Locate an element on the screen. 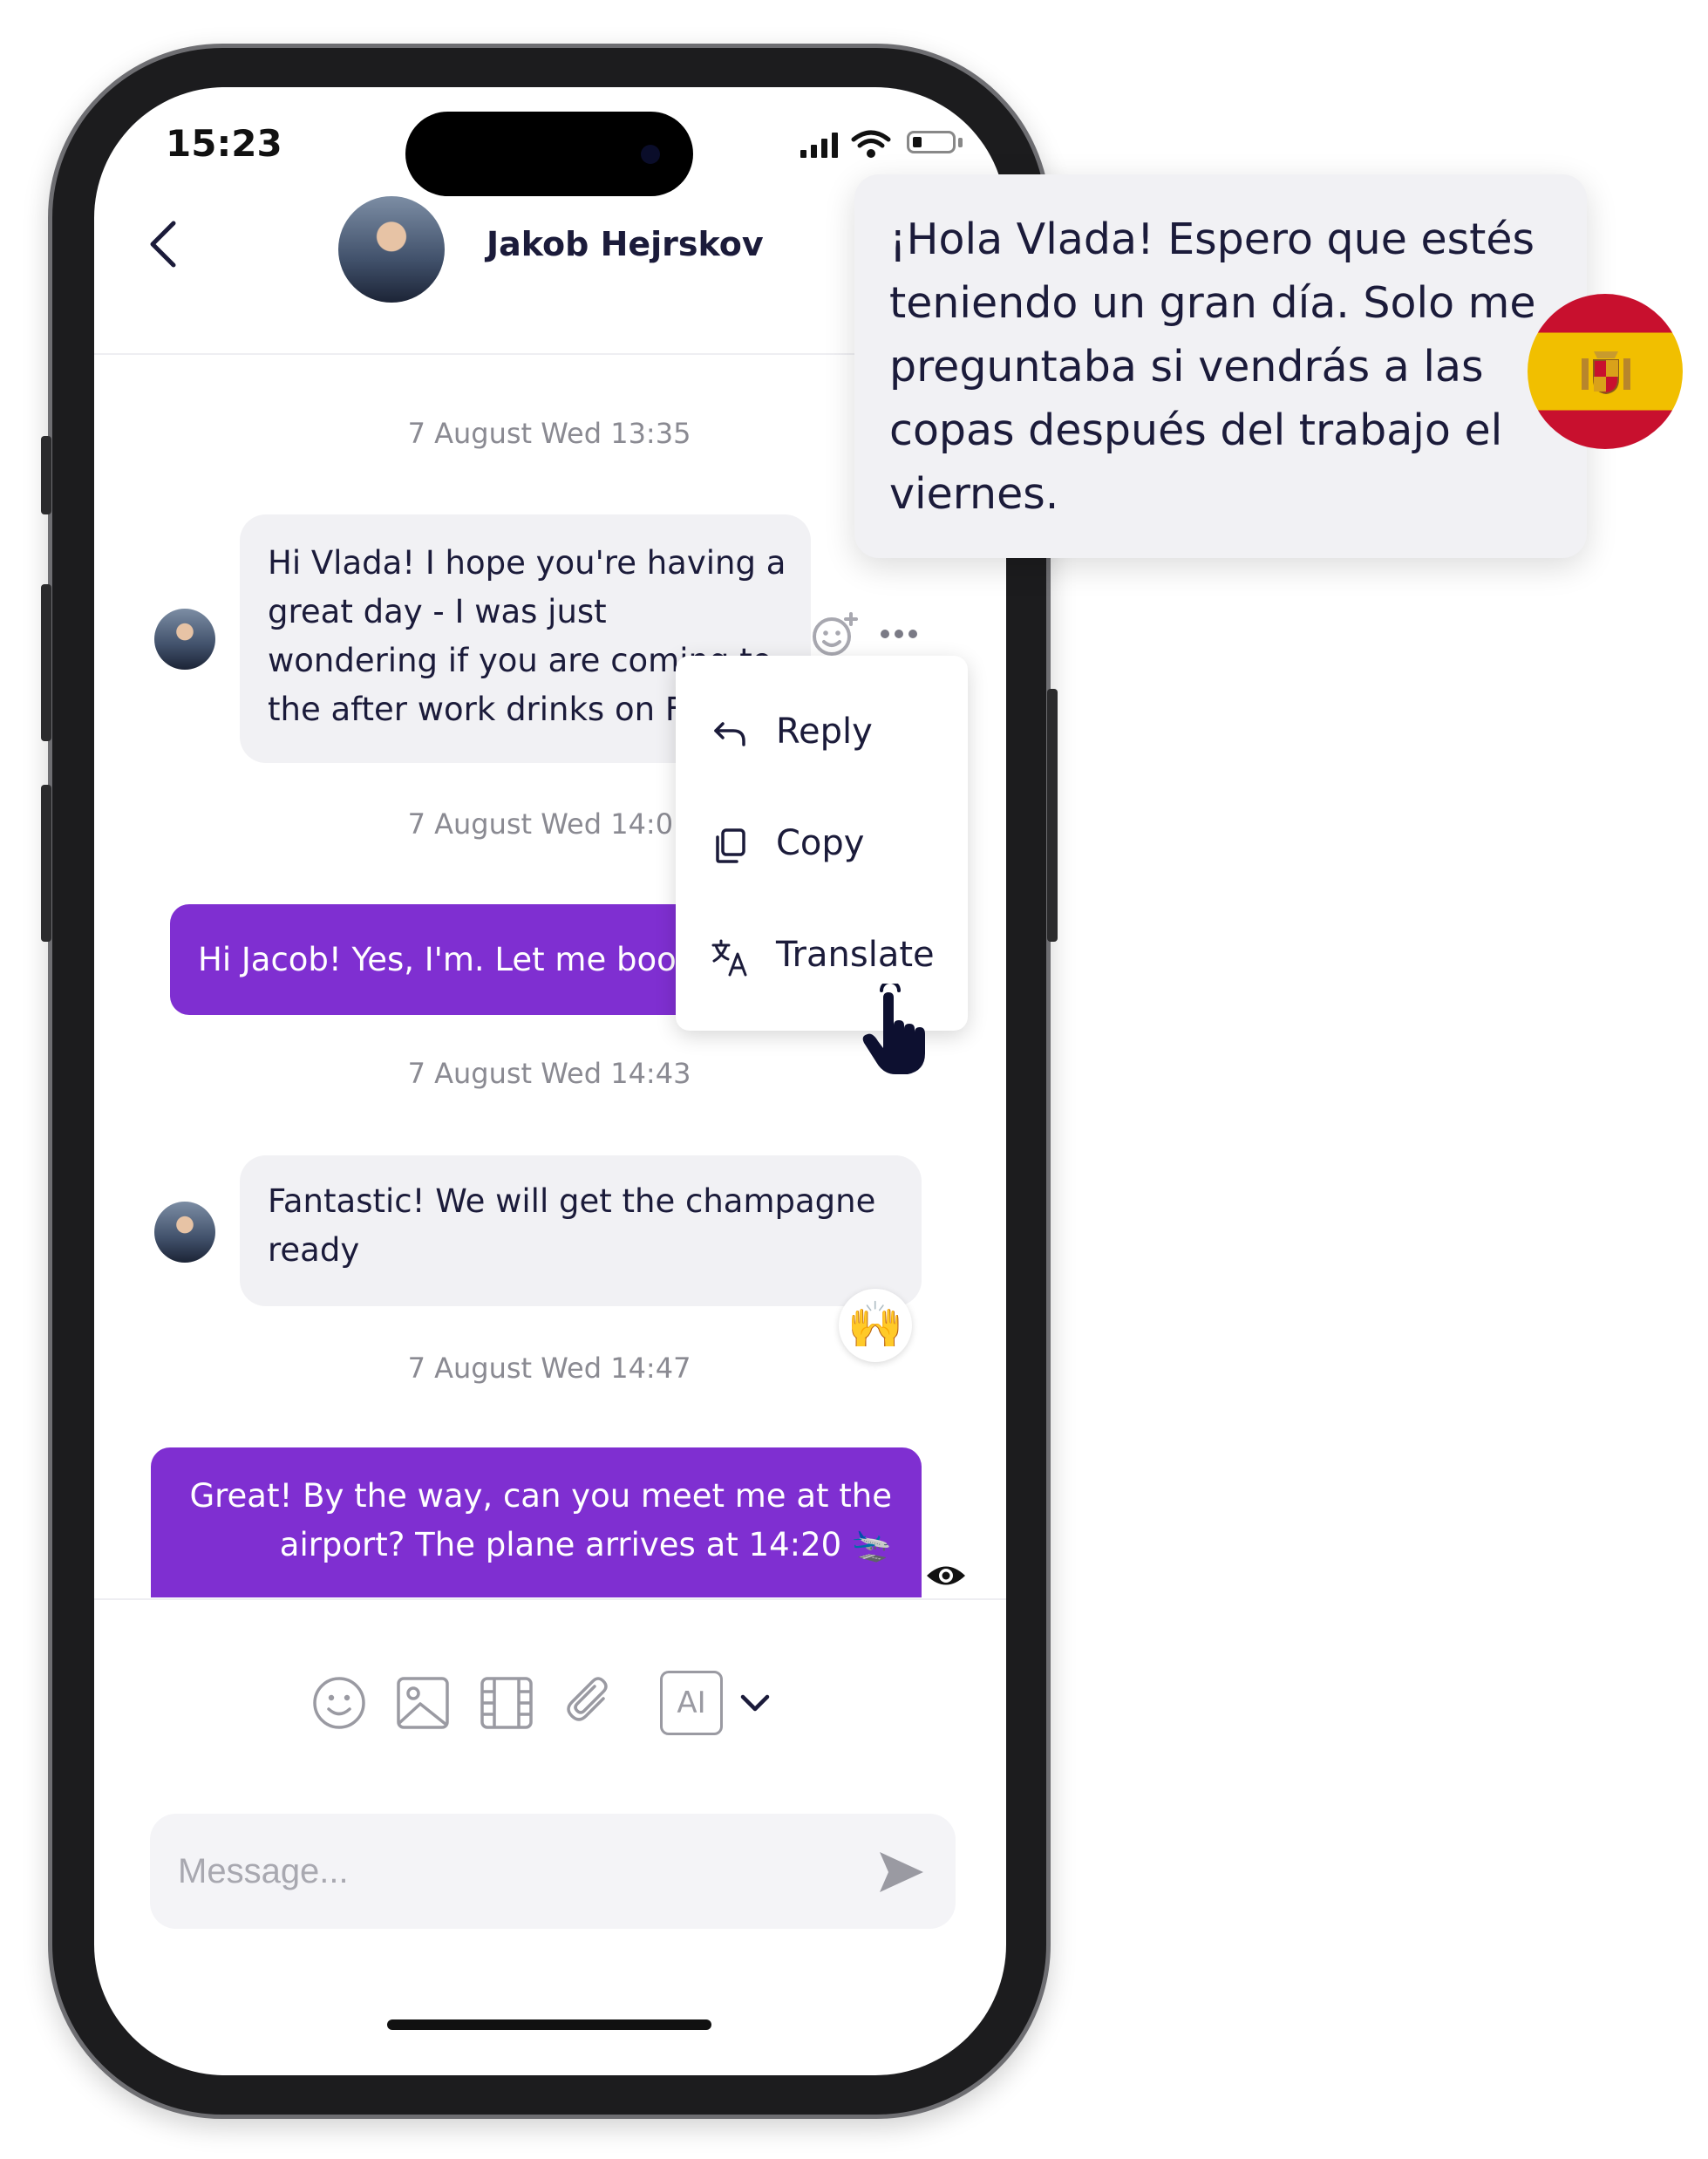  power-button is located at coordinates (1052, 816).